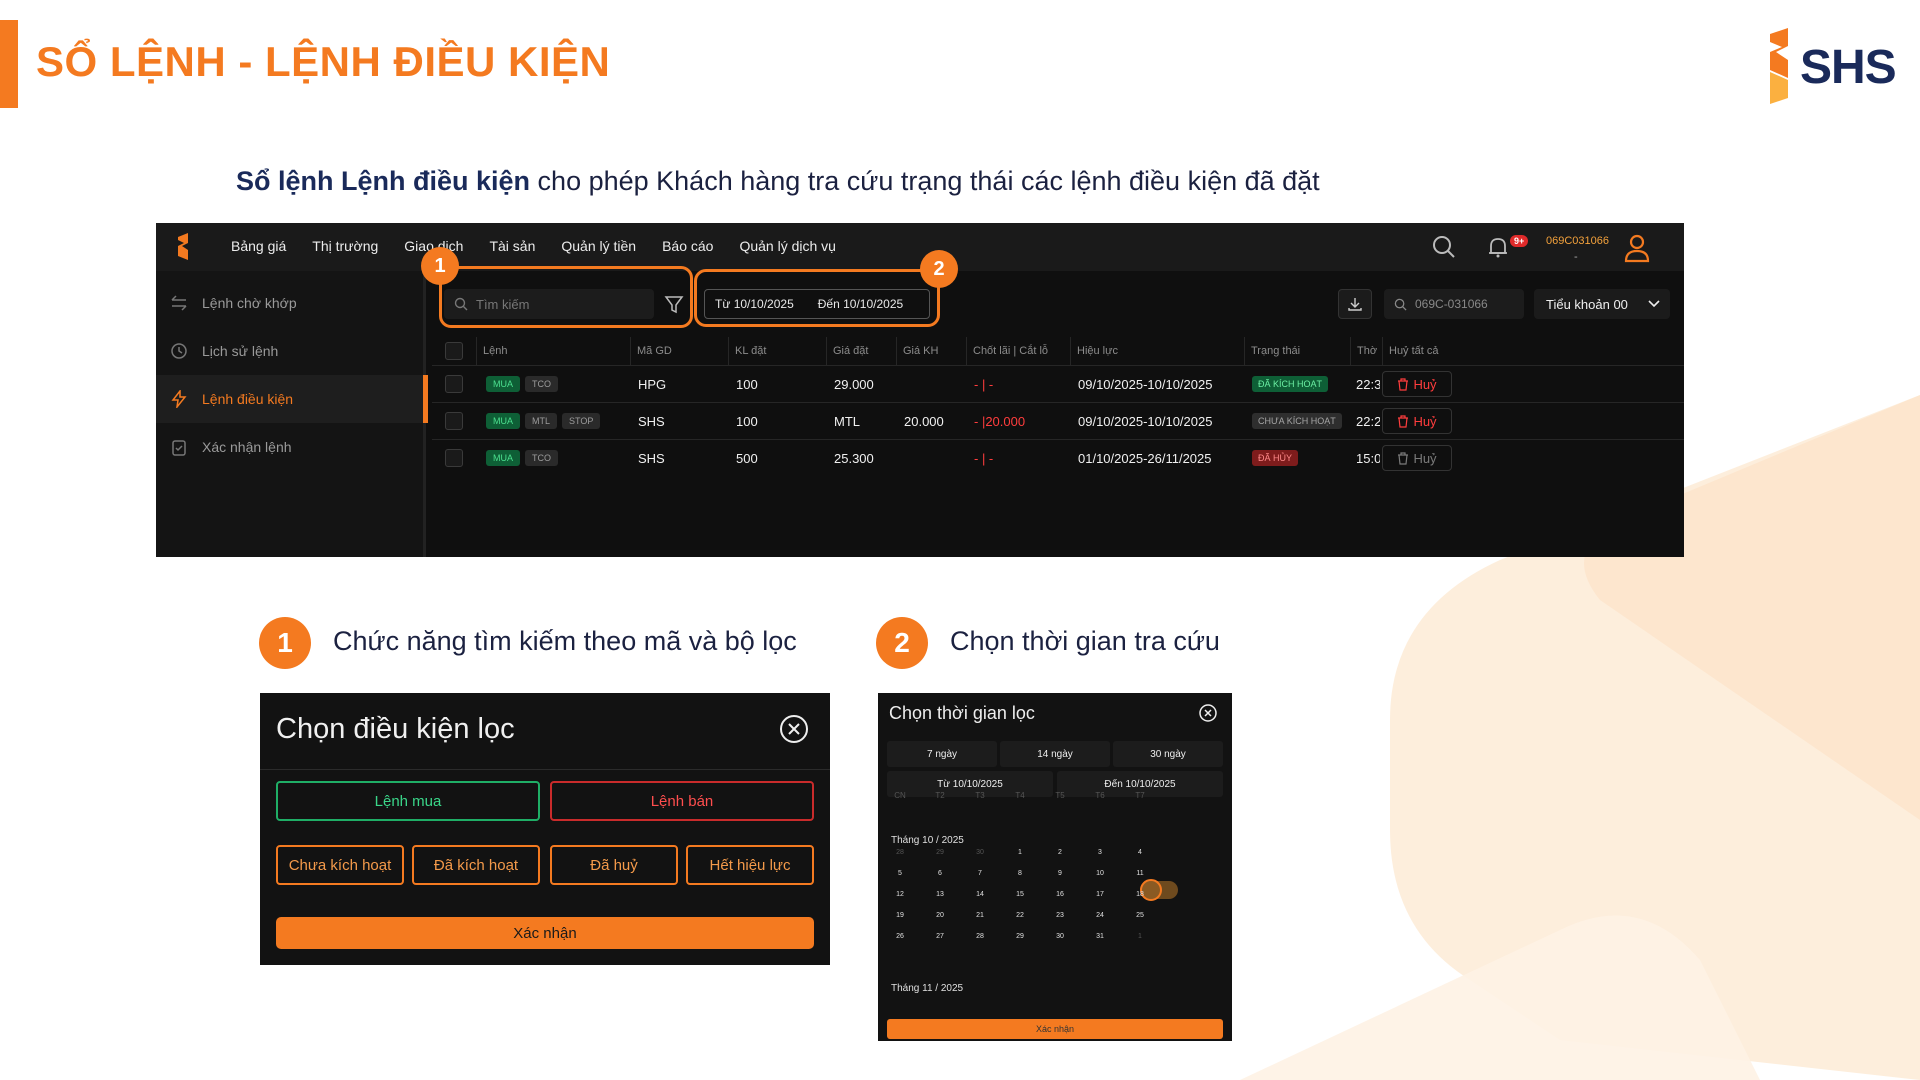 This screenshot has height=1080, width=1920. Describe the element at coordinates (900, 873) in the screenshot. I see `calendar-day: 5` at that location.